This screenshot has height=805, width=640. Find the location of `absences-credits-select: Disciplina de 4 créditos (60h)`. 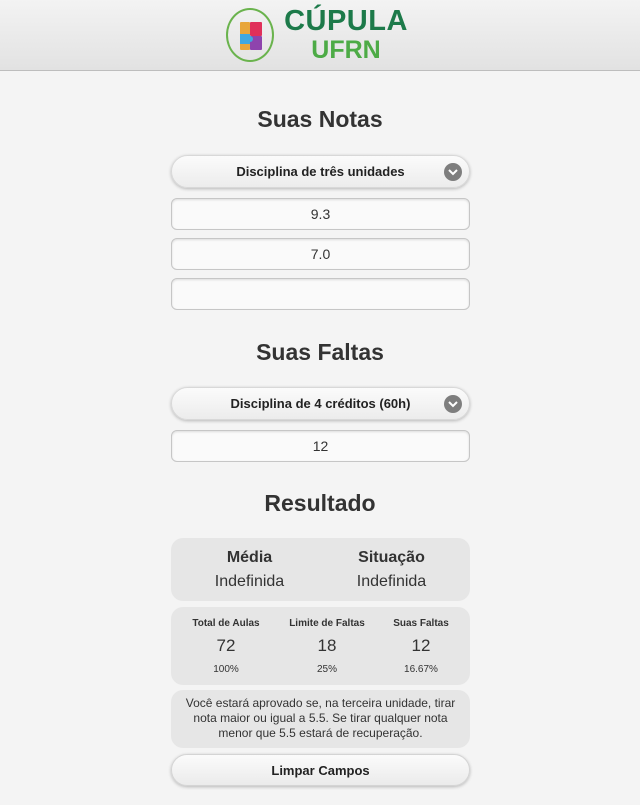

absences-credits-select: Disciplina de 4 créditos (60h) is located at coordinates (320, 403).